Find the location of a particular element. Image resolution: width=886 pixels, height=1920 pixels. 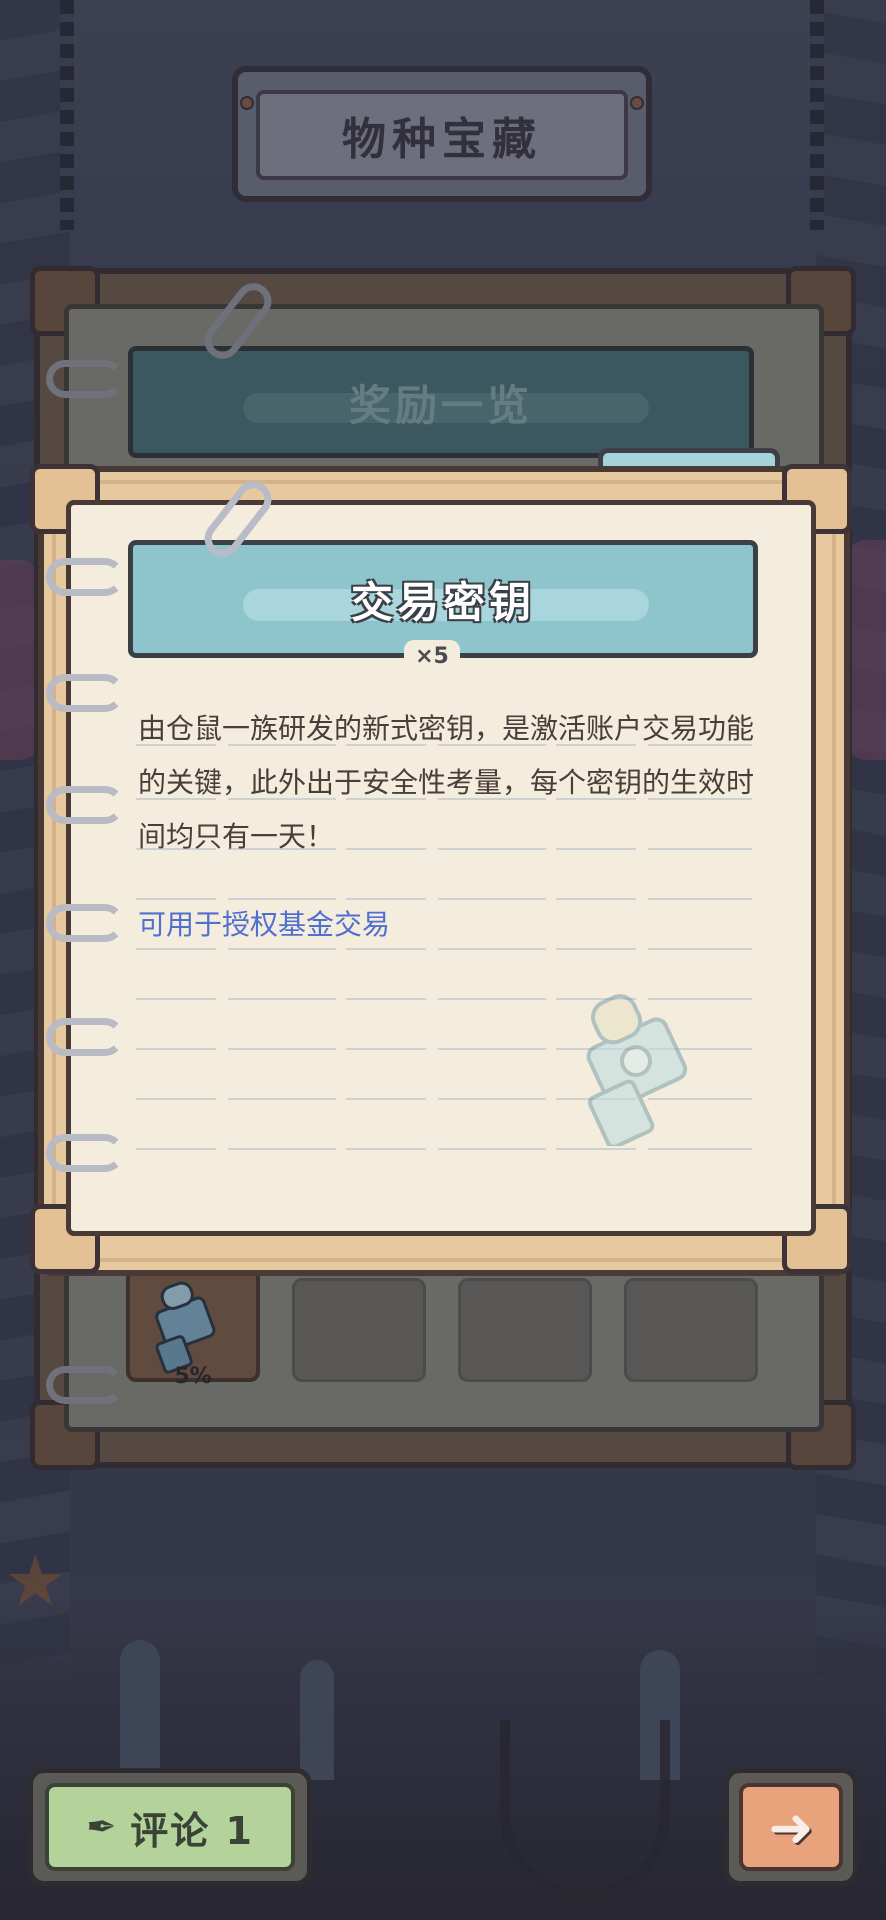

item-usage: 可用于授权基金交易 is located at coordinates (264, 924).